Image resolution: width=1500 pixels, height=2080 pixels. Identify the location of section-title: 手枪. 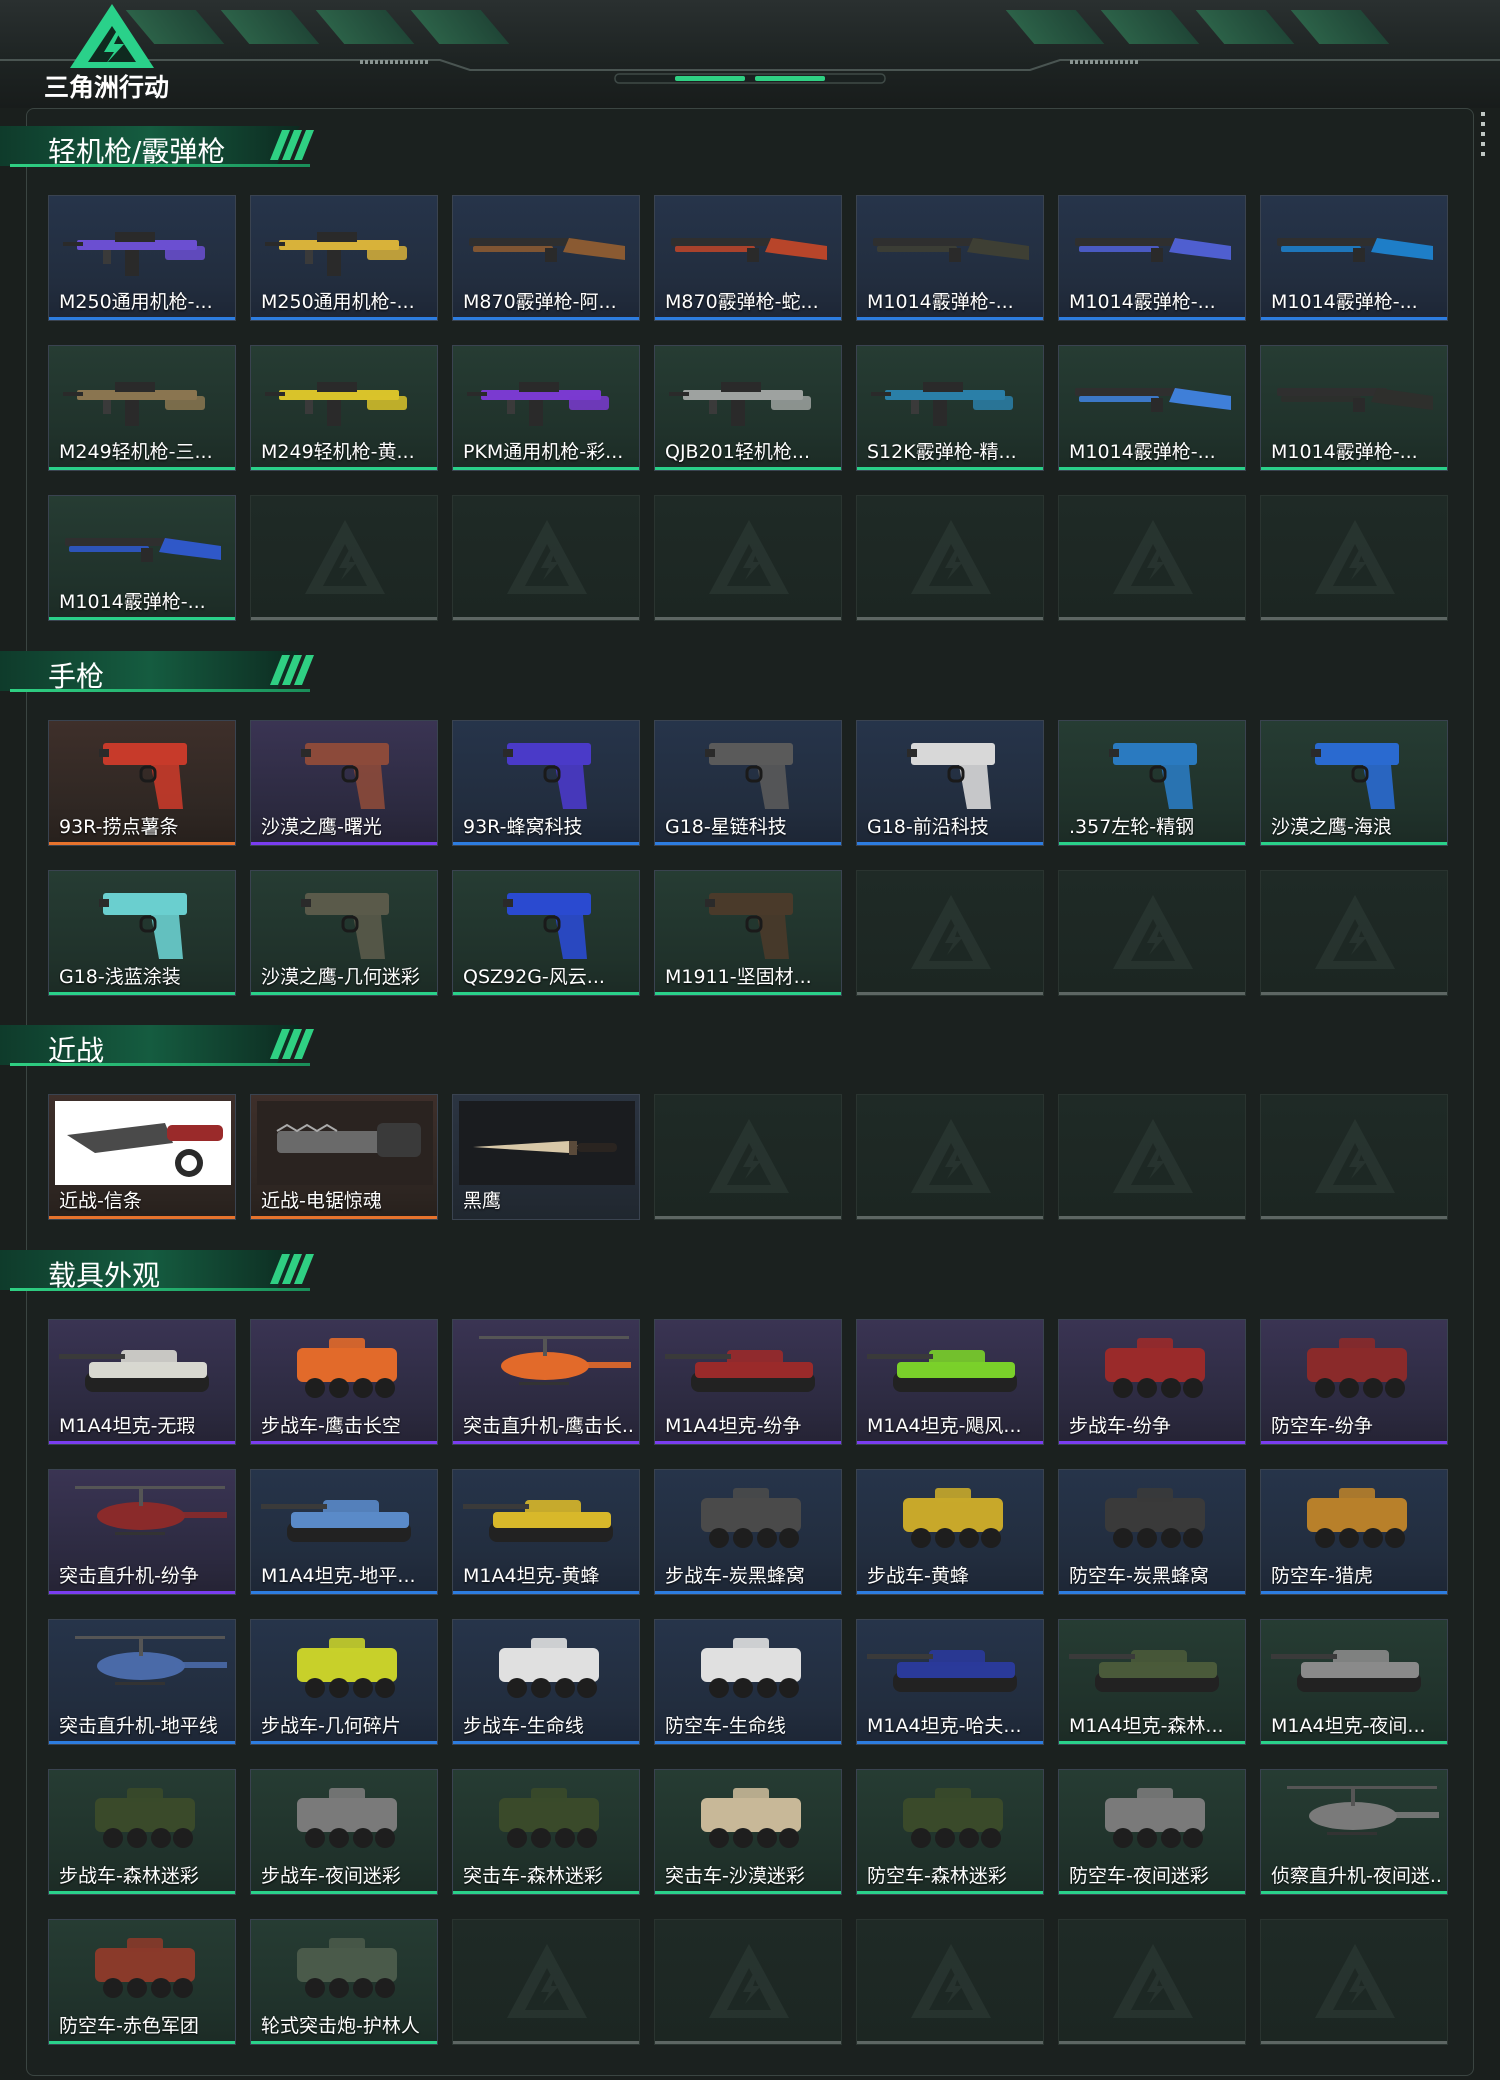
(76, 676).